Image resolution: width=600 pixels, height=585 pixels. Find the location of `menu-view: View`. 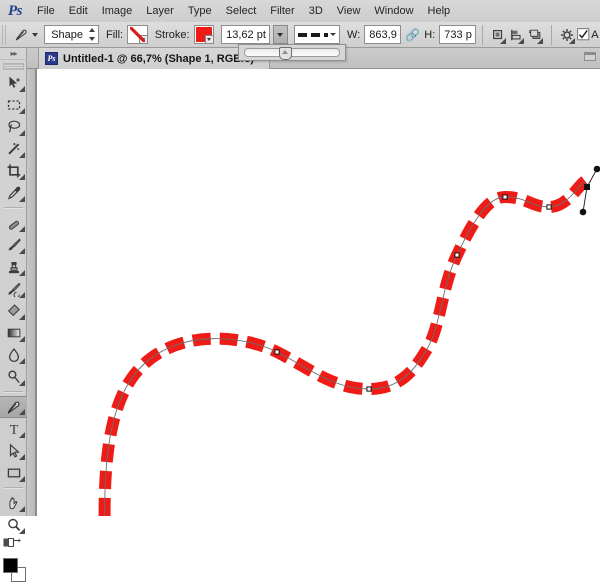

menu-view: View is located at coordinates (349, 11).